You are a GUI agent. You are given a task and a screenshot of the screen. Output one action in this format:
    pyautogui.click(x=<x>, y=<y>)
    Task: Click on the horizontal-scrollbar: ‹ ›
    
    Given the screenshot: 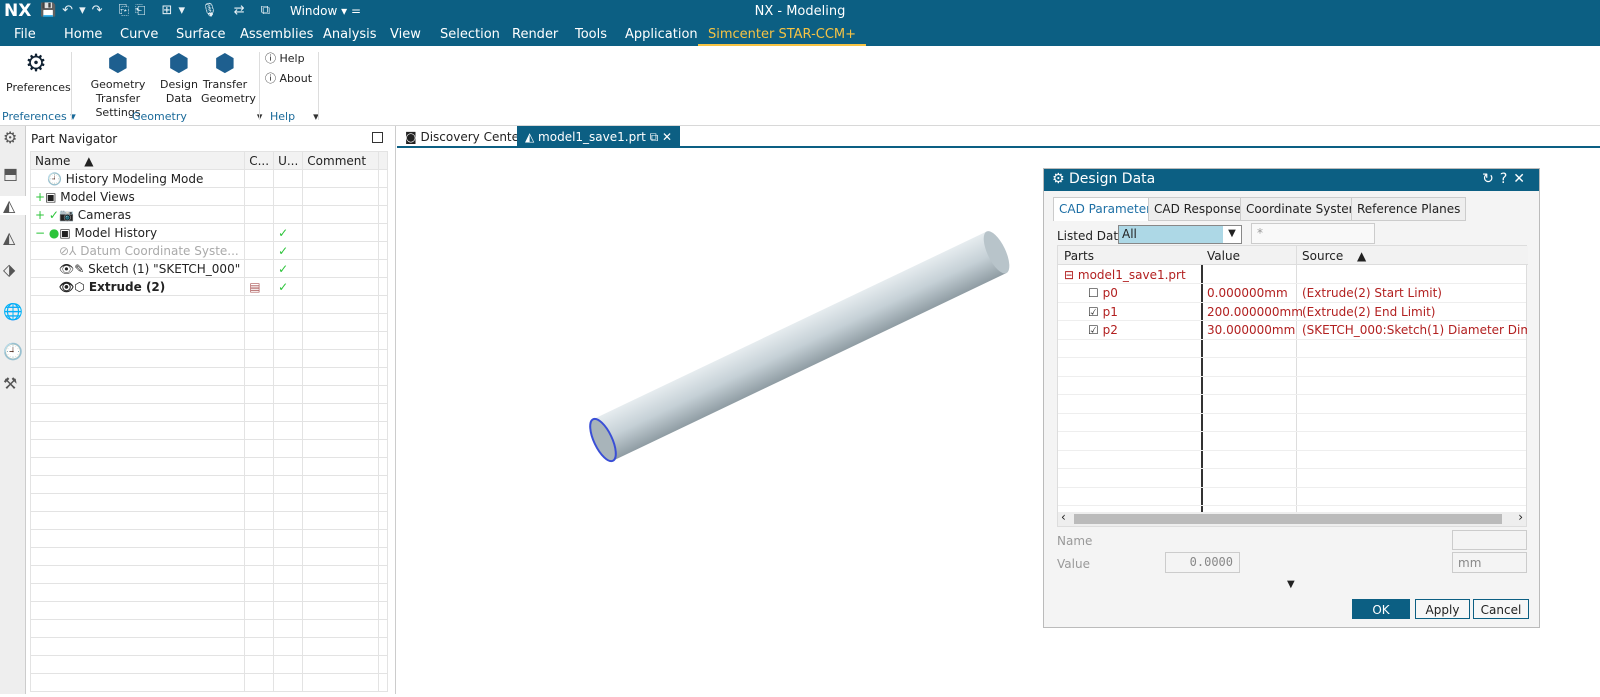 What is the action you would take?
    pyautogui.click(x=1292, y=518)
    